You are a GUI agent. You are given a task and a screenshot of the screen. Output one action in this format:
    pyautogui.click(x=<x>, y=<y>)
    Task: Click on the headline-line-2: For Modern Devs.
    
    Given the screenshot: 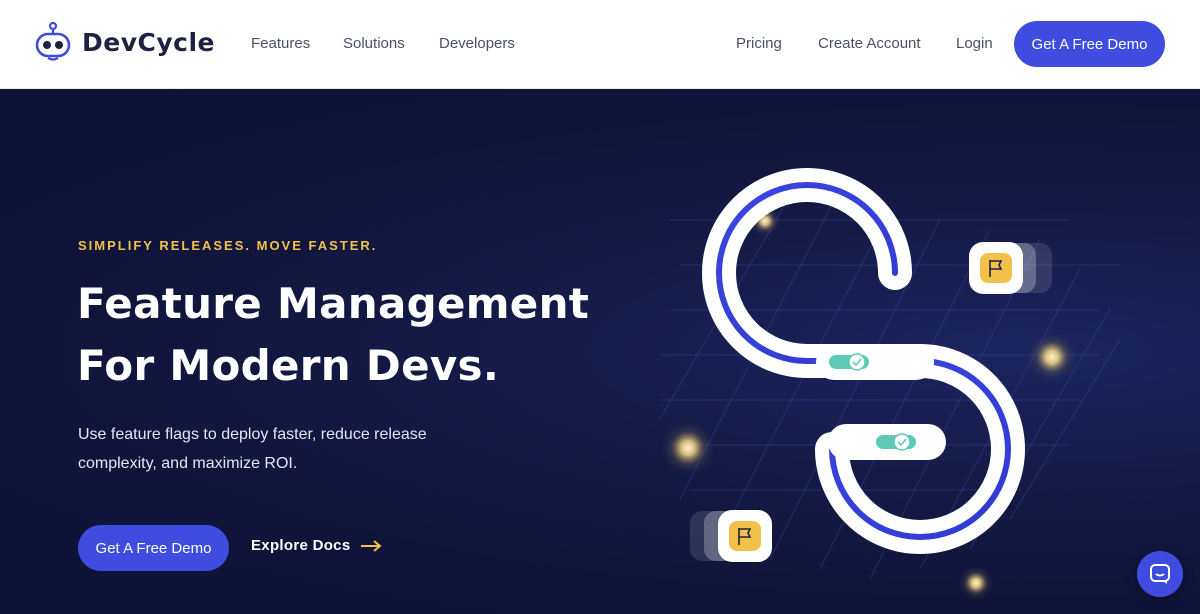 What is the action you would take?
    pyautogui.click(x=288, y=365)
    